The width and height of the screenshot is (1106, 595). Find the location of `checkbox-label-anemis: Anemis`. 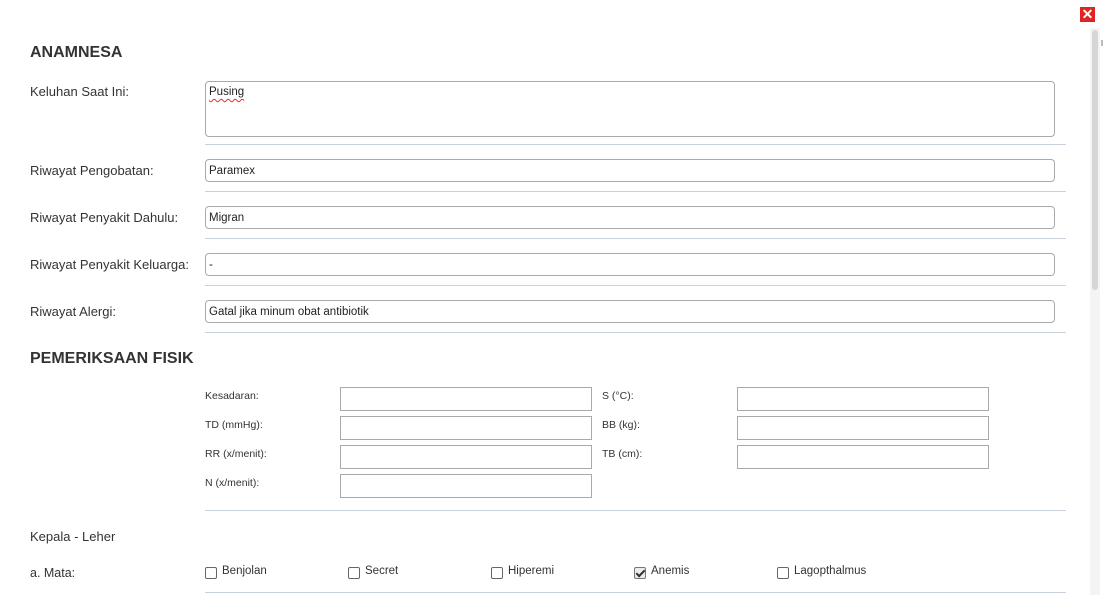

checkbox-label-anemis: Anemis is located at coordinates (670, 571).